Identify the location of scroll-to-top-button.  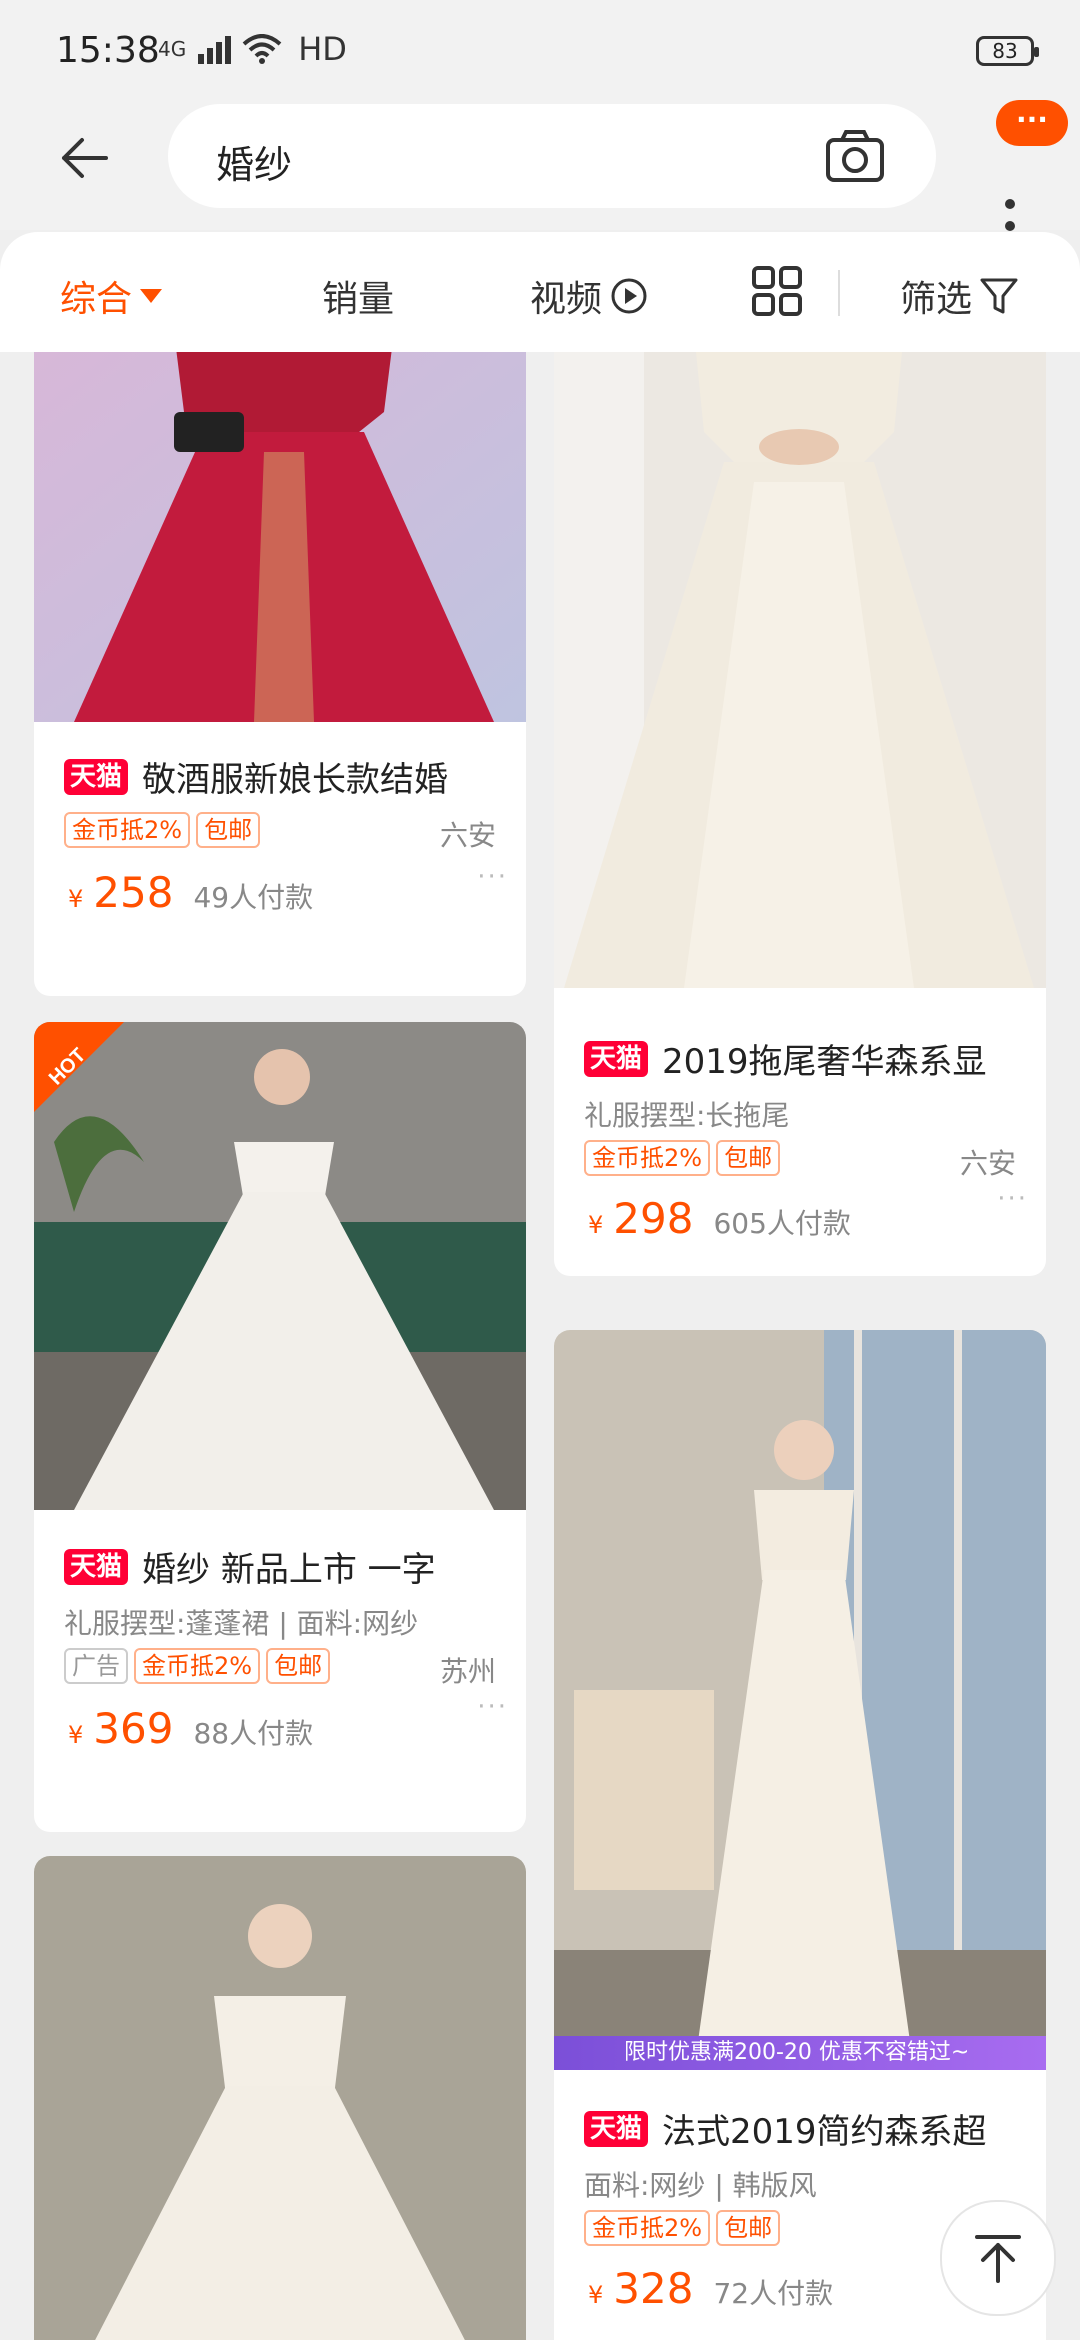
(998, 2258).